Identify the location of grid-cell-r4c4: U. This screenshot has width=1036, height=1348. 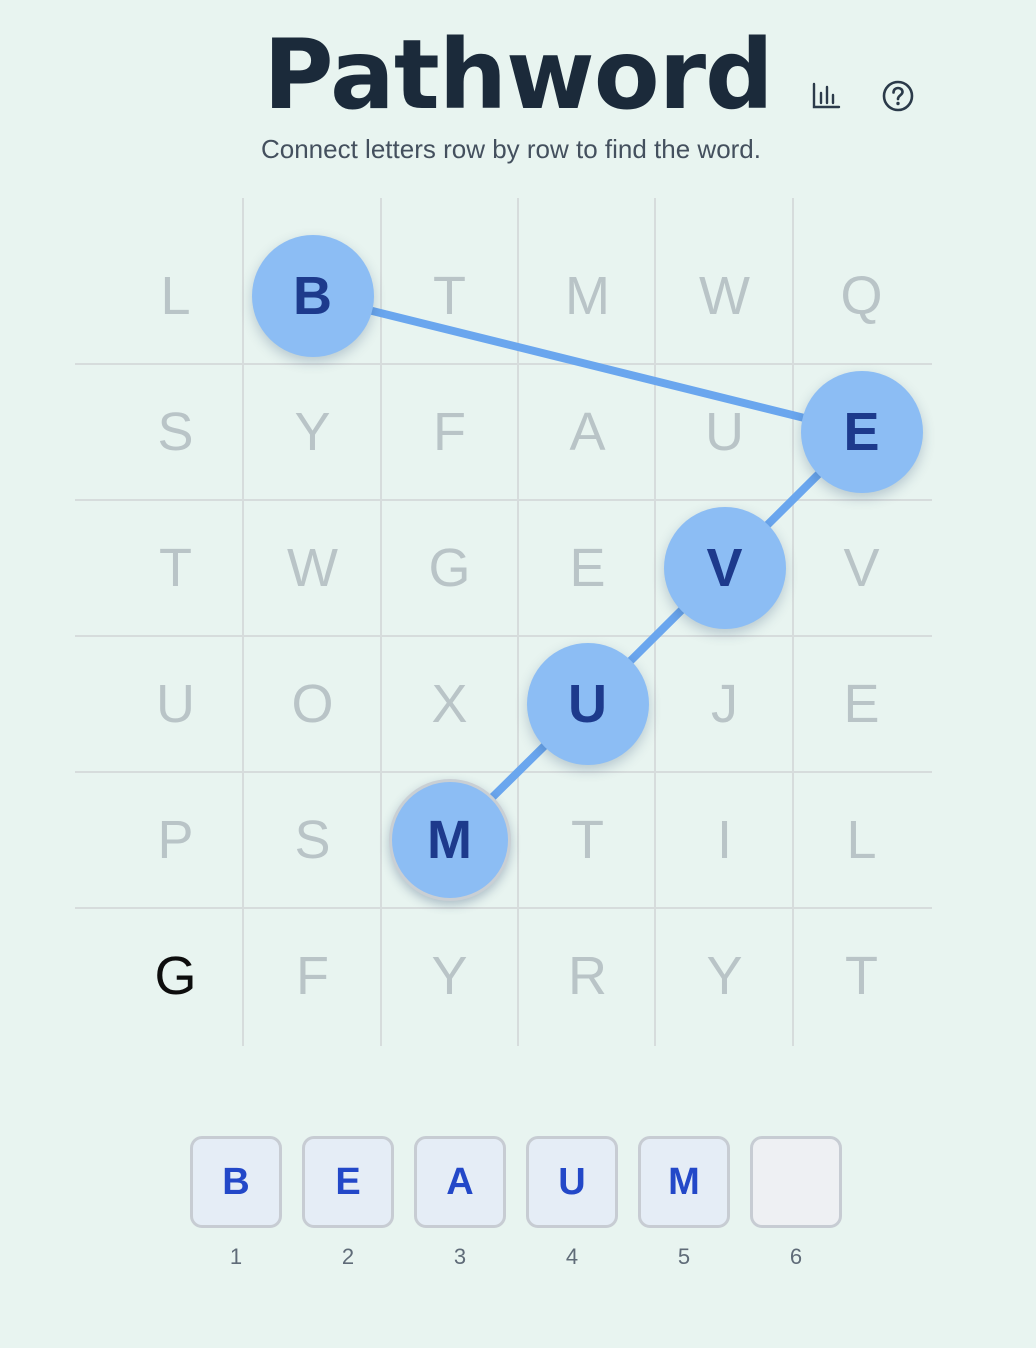
(587, 704).